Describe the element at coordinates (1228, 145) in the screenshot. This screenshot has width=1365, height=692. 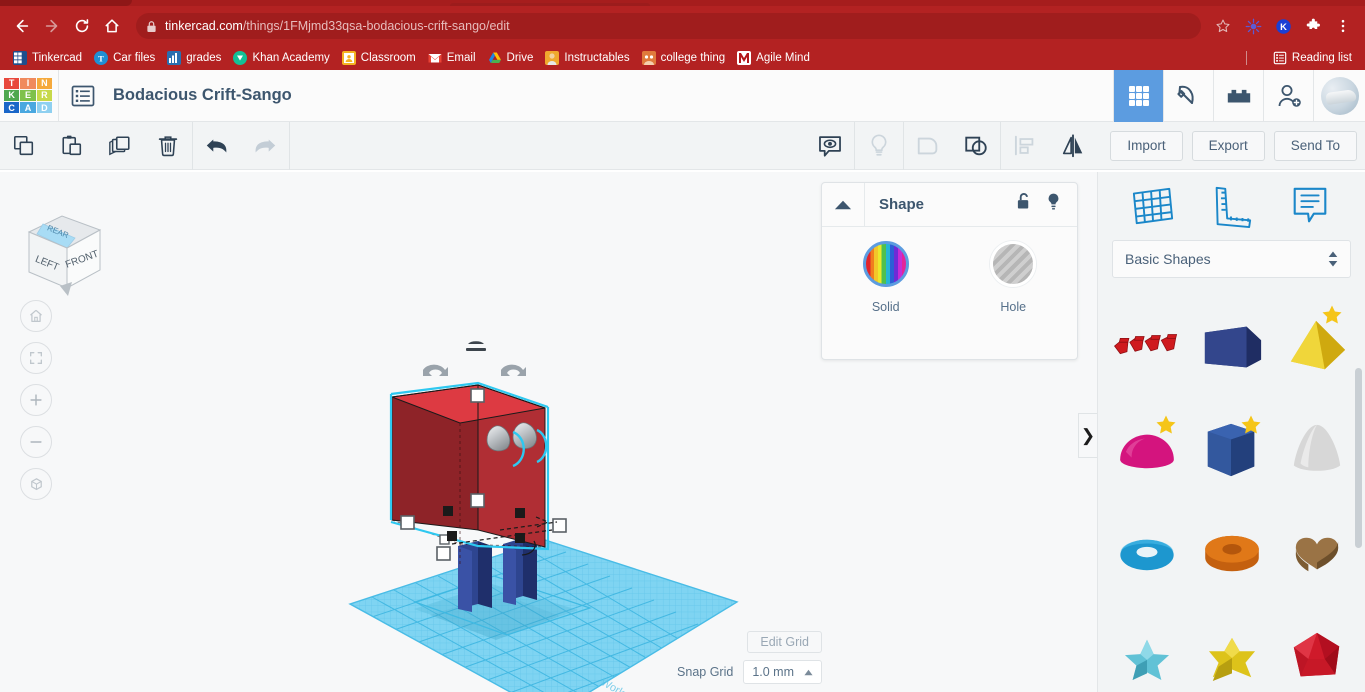
I see `export-button: Export` at that location.